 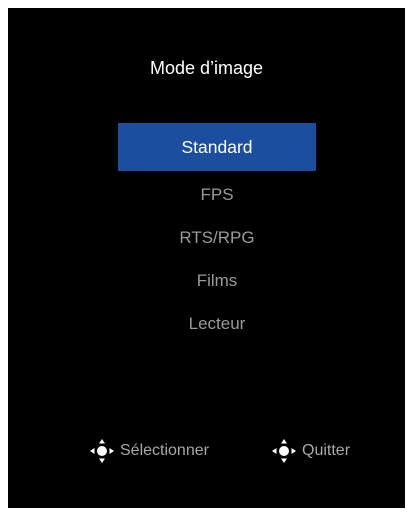 I want to click on menu-item-standard: Standard, so click(x=217, y=147).